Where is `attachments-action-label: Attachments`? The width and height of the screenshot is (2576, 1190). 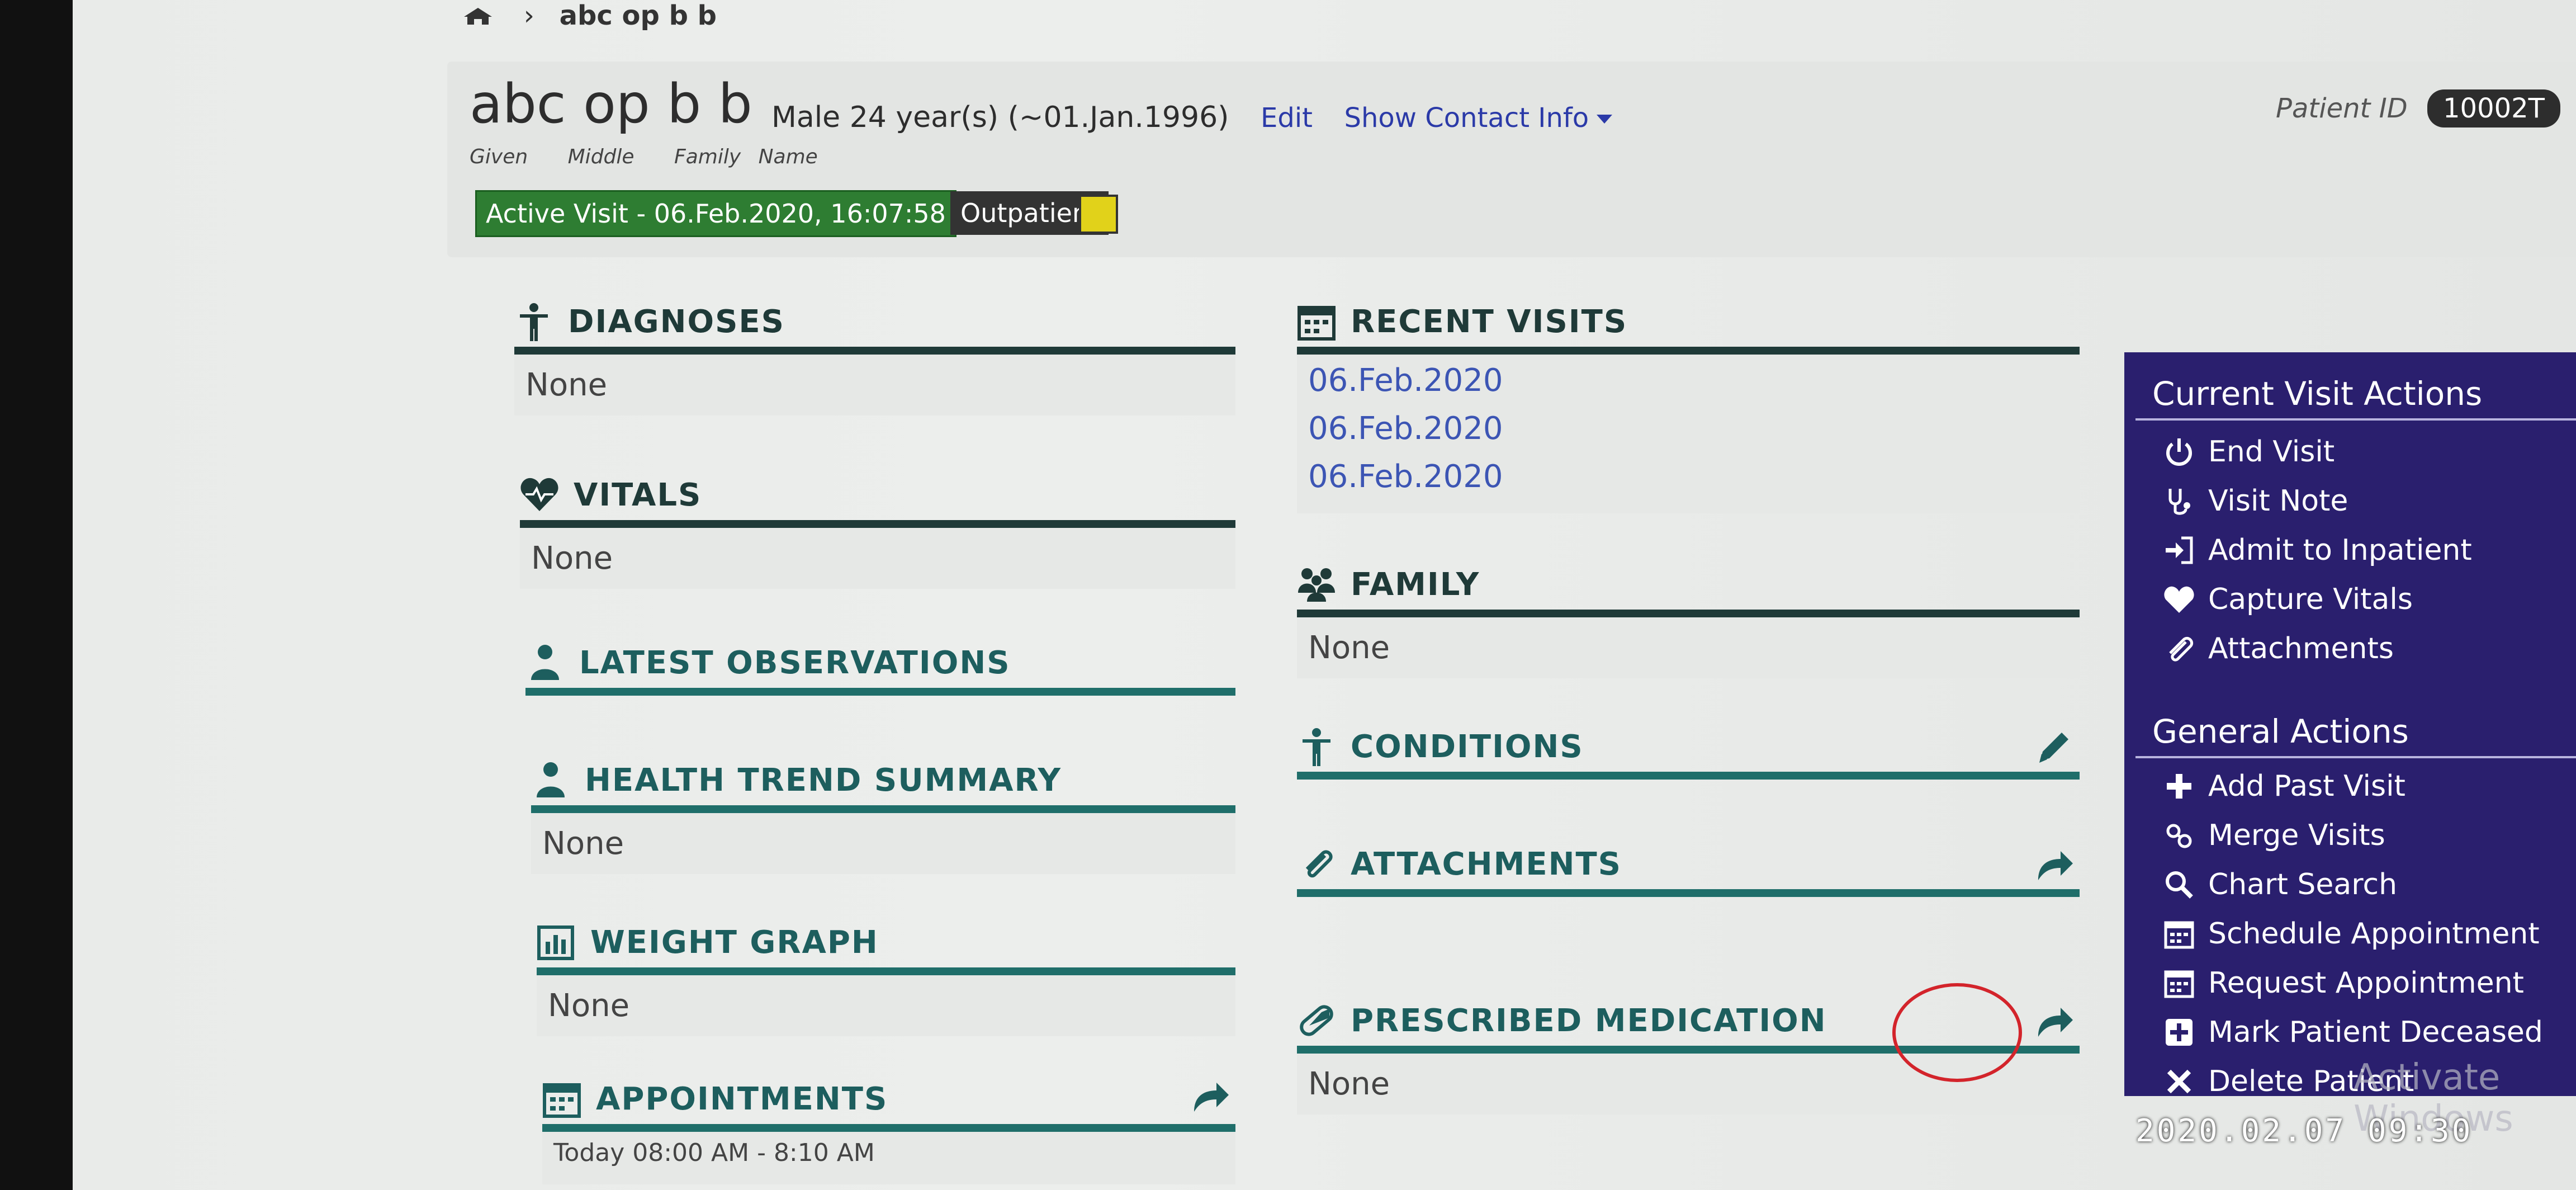
attachments-action-label: Attachments is located at coordinates (2301, 649).